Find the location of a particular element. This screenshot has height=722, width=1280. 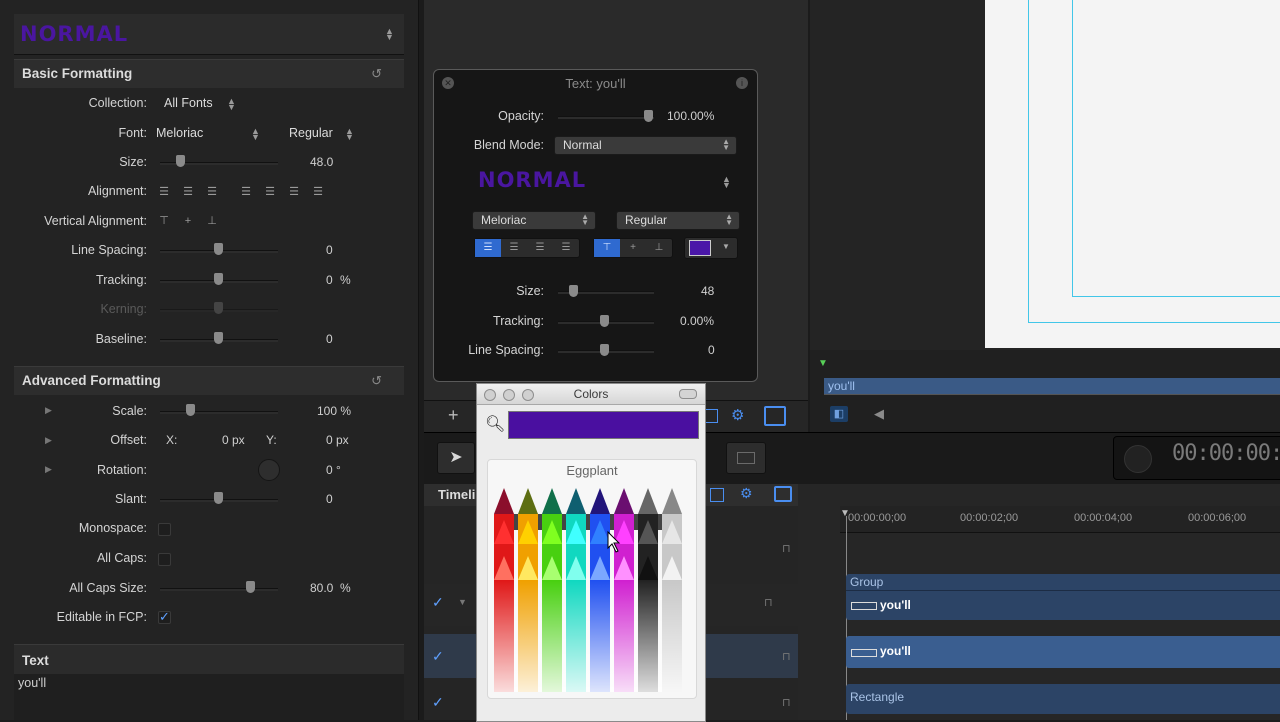

group-clip: Group you'll is located at coordinates (1063, 597).